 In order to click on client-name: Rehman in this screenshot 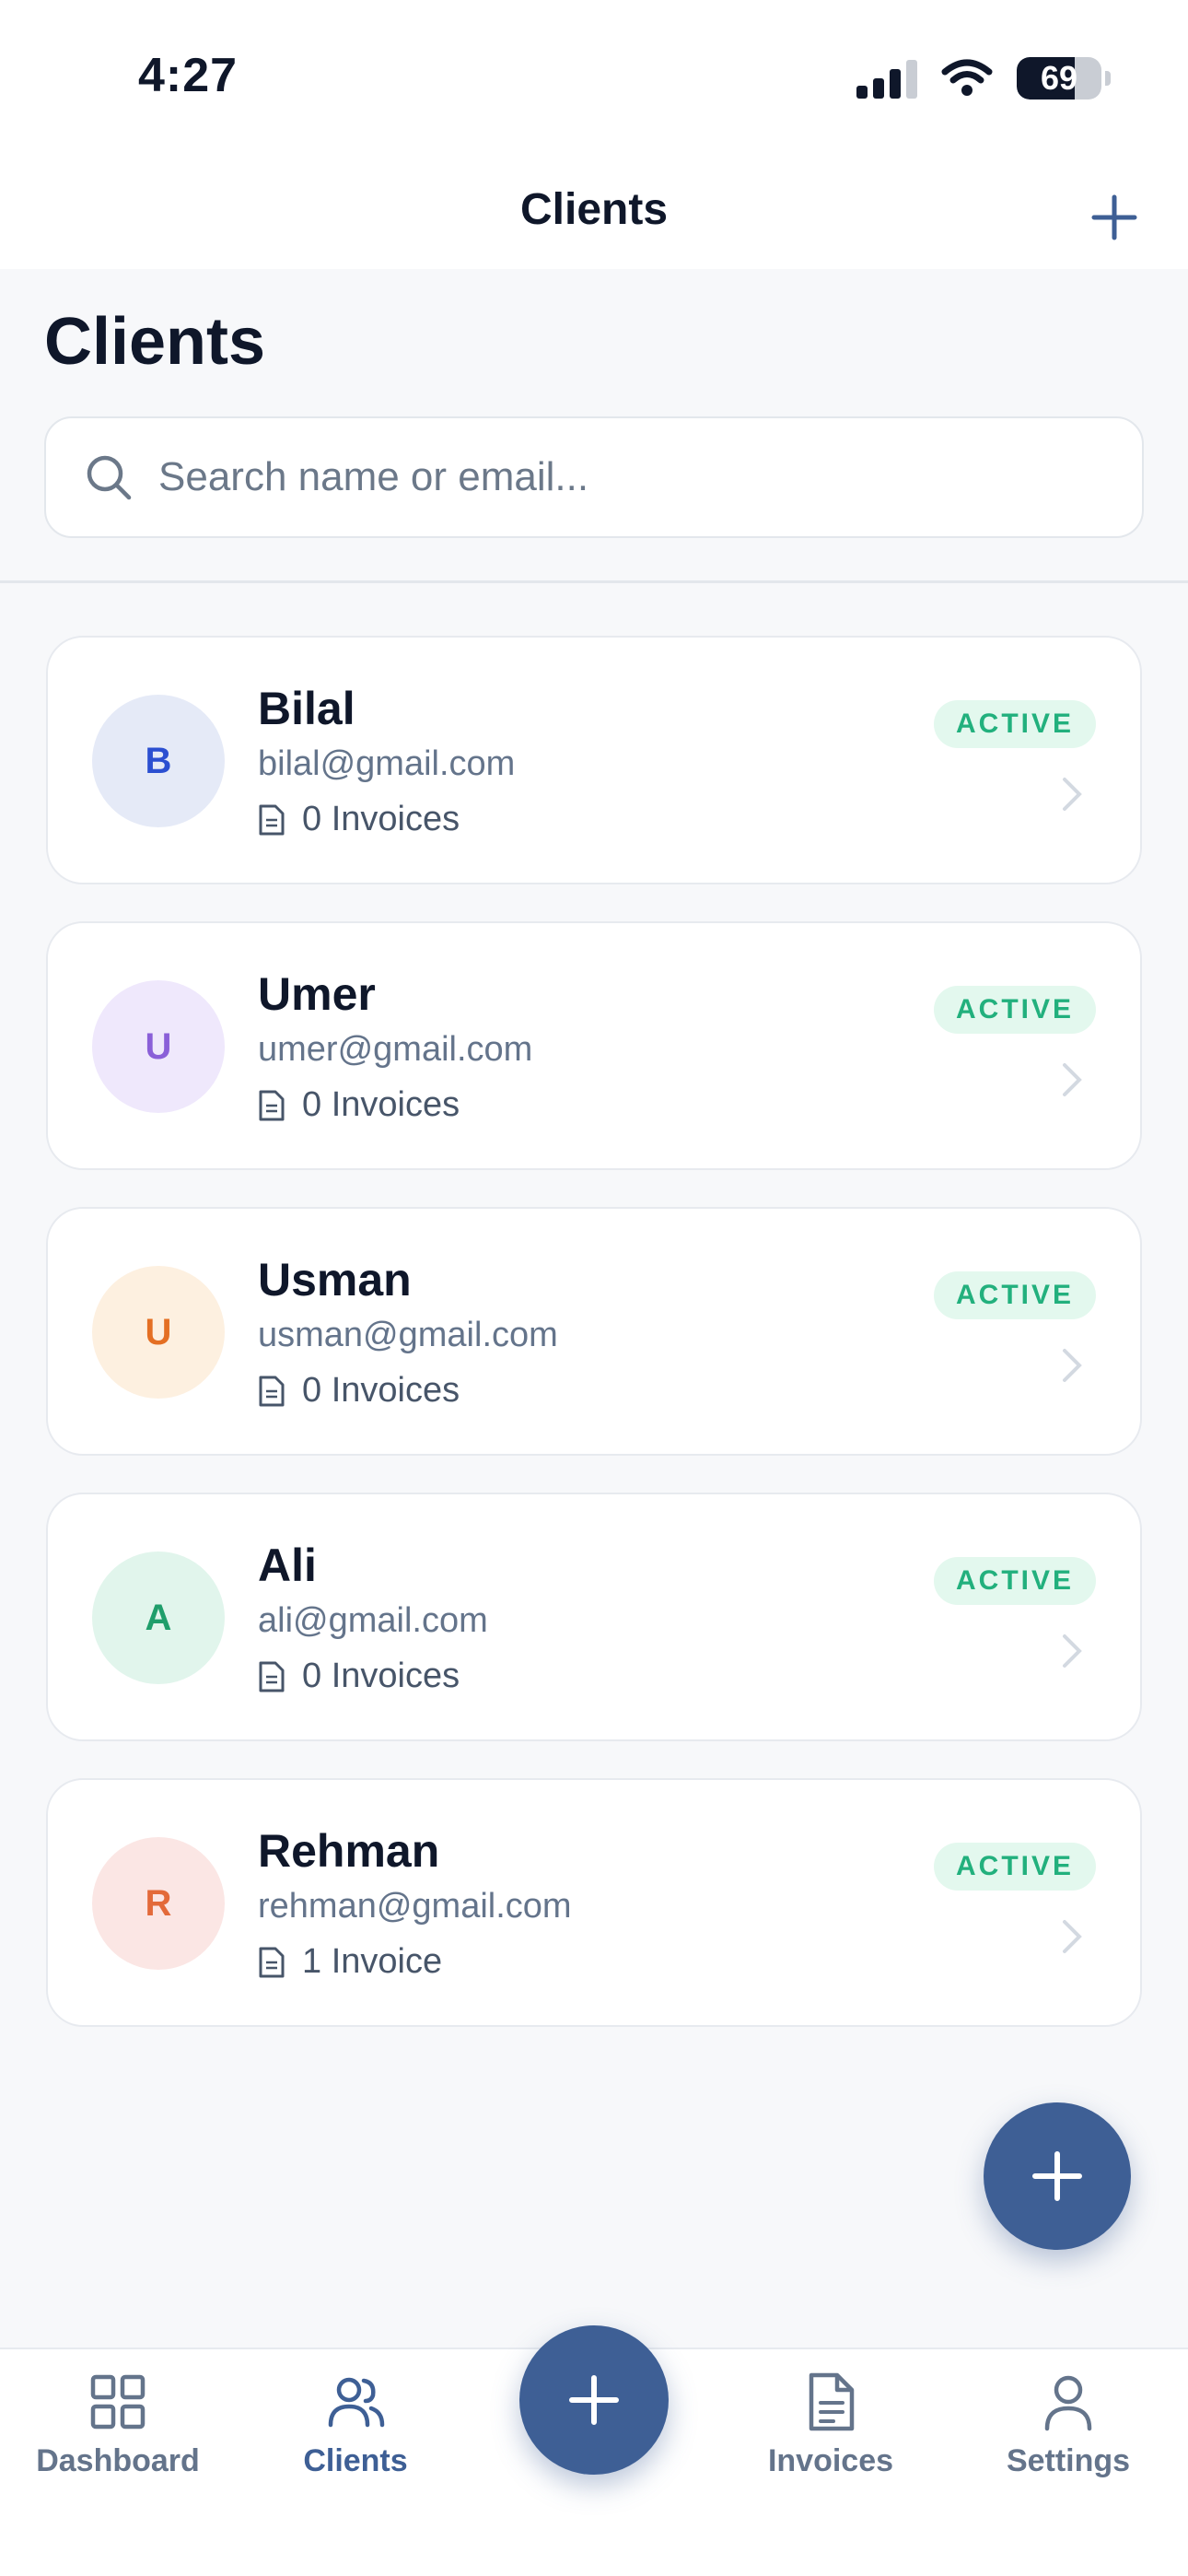, I will do `click(349, 1851)`.